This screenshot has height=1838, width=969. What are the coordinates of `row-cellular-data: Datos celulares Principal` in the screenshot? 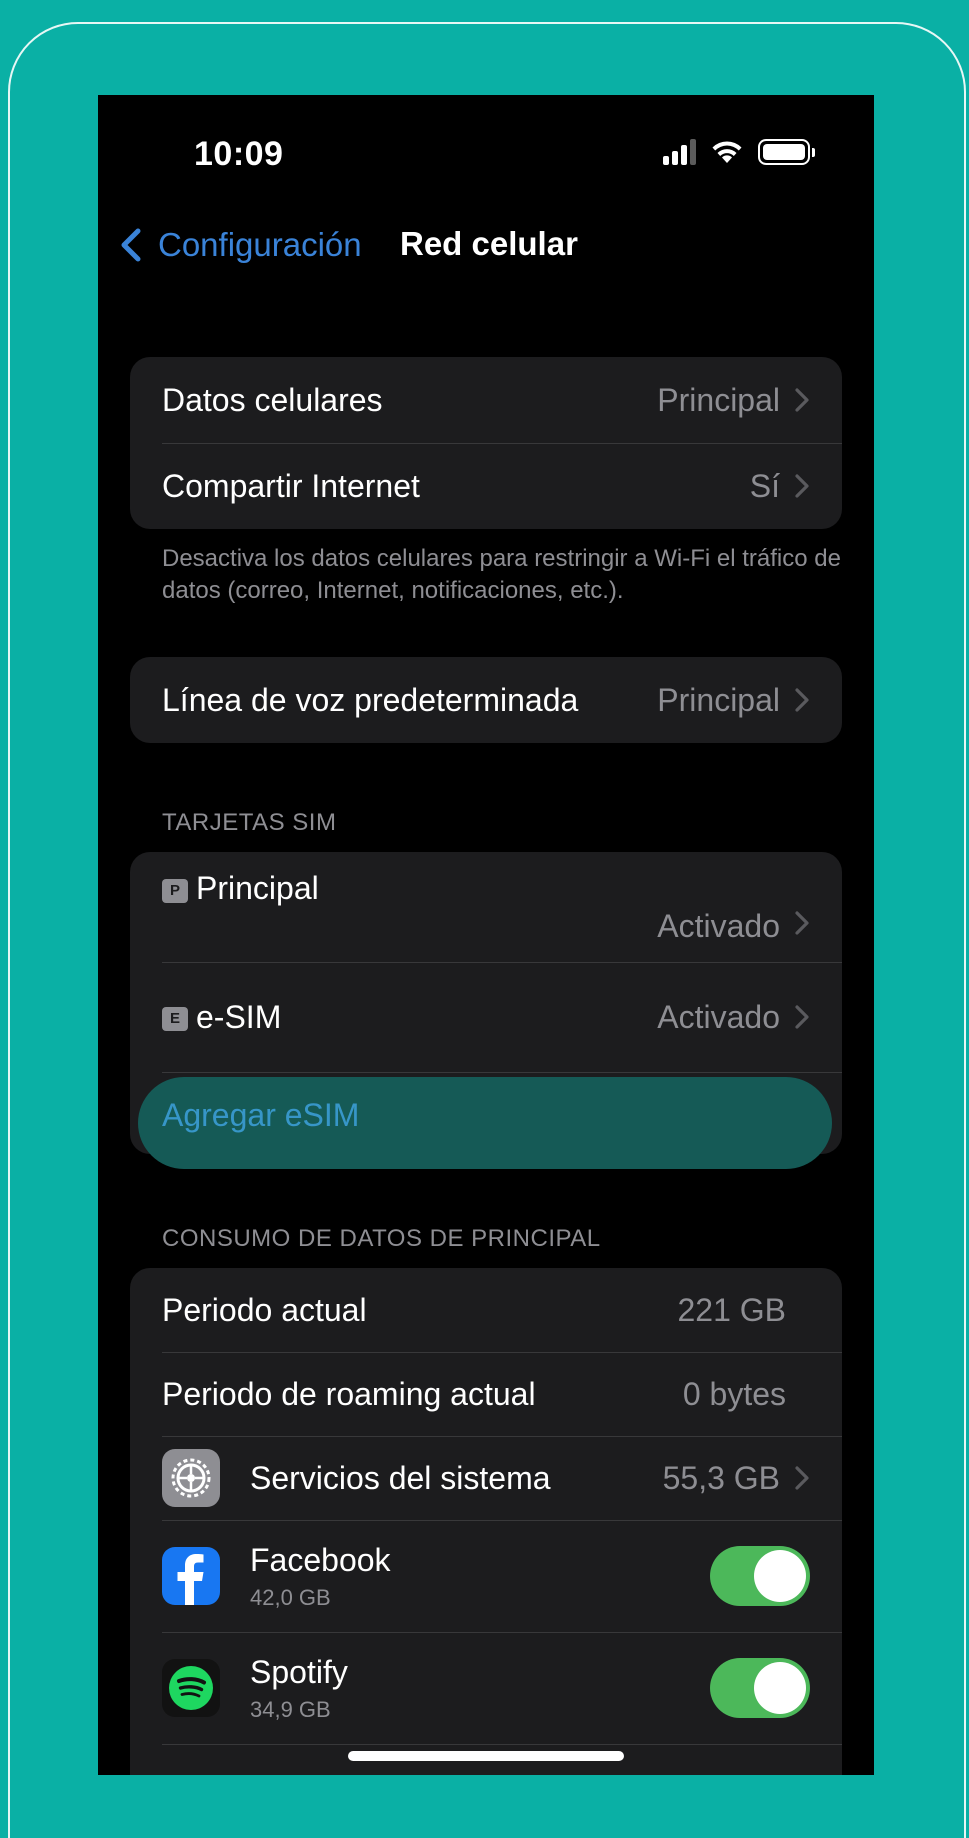 It's located at (486, 400).